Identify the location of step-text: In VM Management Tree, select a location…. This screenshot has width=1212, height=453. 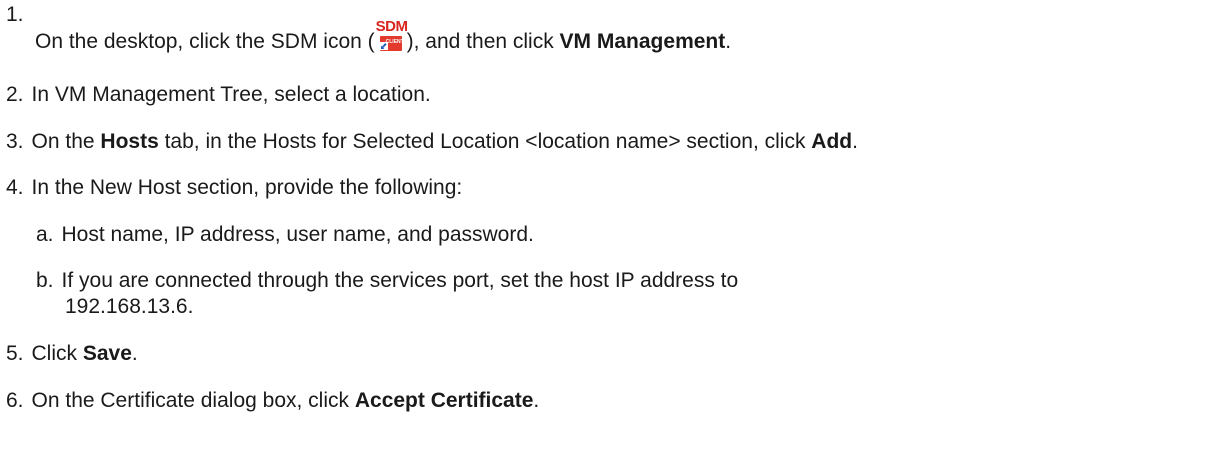
(231, 94).